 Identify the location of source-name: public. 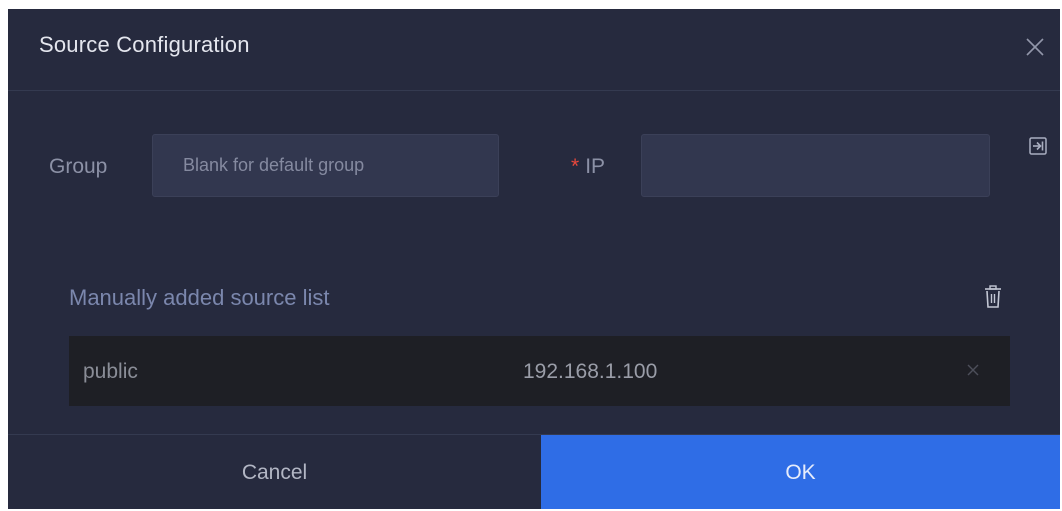
(110, 371).